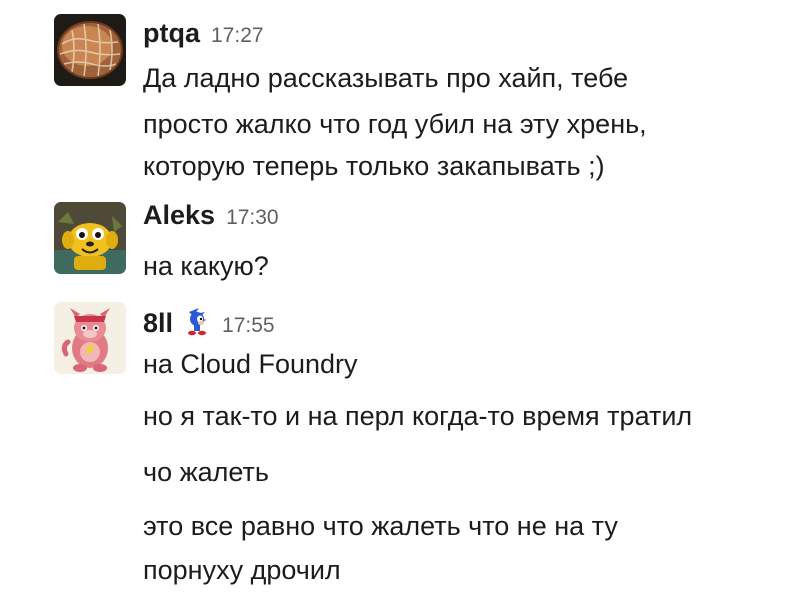 The width and height of the screenshot is (794, 604). I want to click on author-name: 8ll, so click(158, 323).